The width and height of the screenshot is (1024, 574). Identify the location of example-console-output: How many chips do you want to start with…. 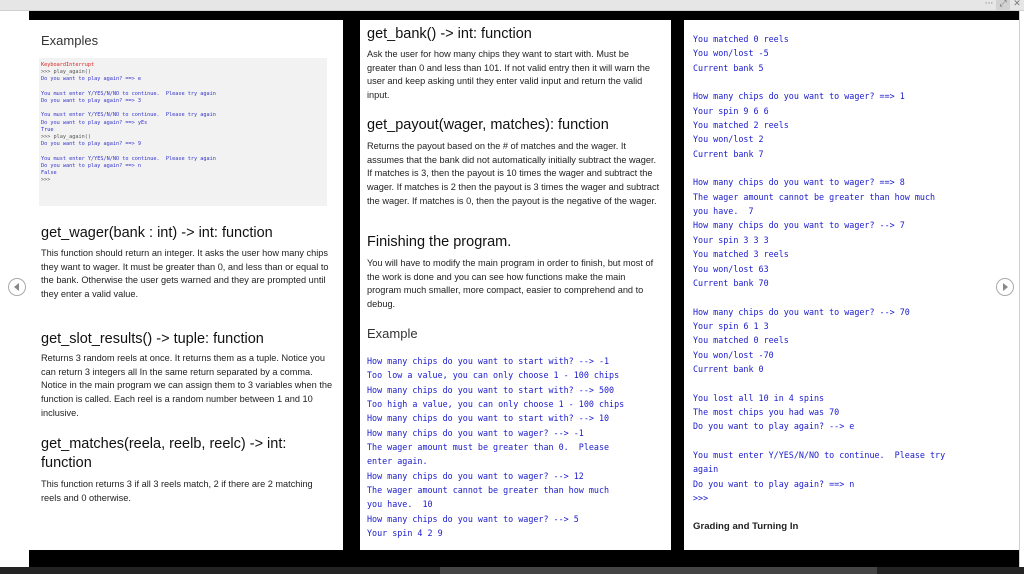
(496, 447).